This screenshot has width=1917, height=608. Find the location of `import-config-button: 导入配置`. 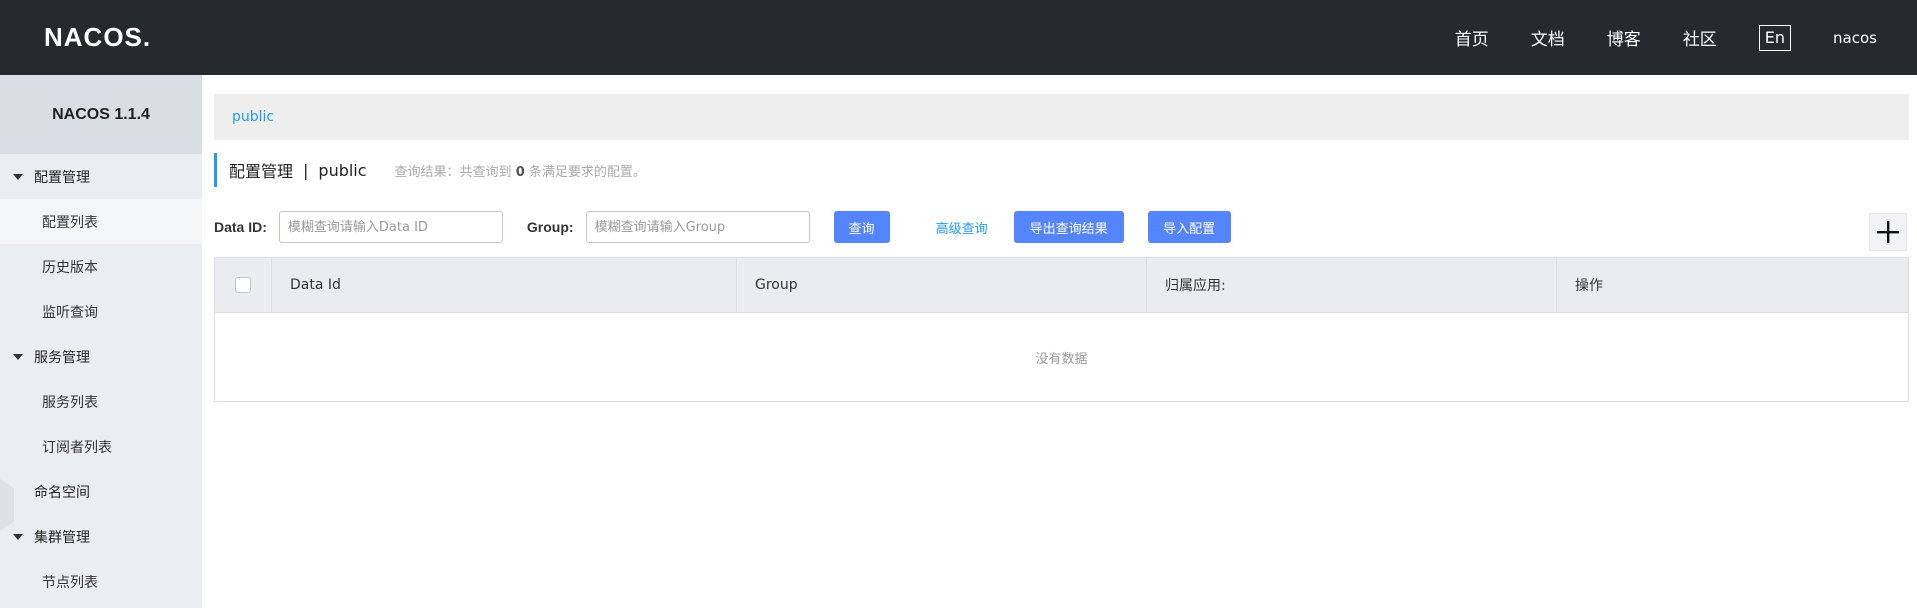

import-config-button: 导入配置 is located at coordinates (1189, 227).